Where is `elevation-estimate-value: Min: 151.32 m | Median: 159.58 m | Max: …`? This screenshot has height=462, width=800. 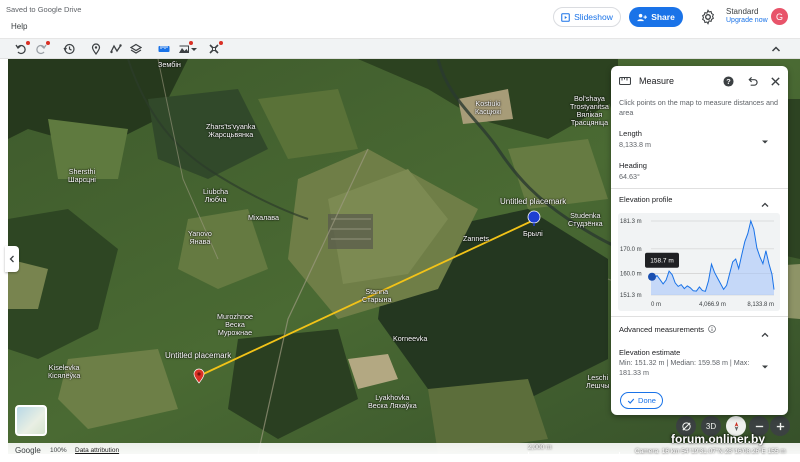 elevation-estimate-value: Min: 151.32 m | Median: 159.58 m | Max: … is located at coordinates (684, 367).